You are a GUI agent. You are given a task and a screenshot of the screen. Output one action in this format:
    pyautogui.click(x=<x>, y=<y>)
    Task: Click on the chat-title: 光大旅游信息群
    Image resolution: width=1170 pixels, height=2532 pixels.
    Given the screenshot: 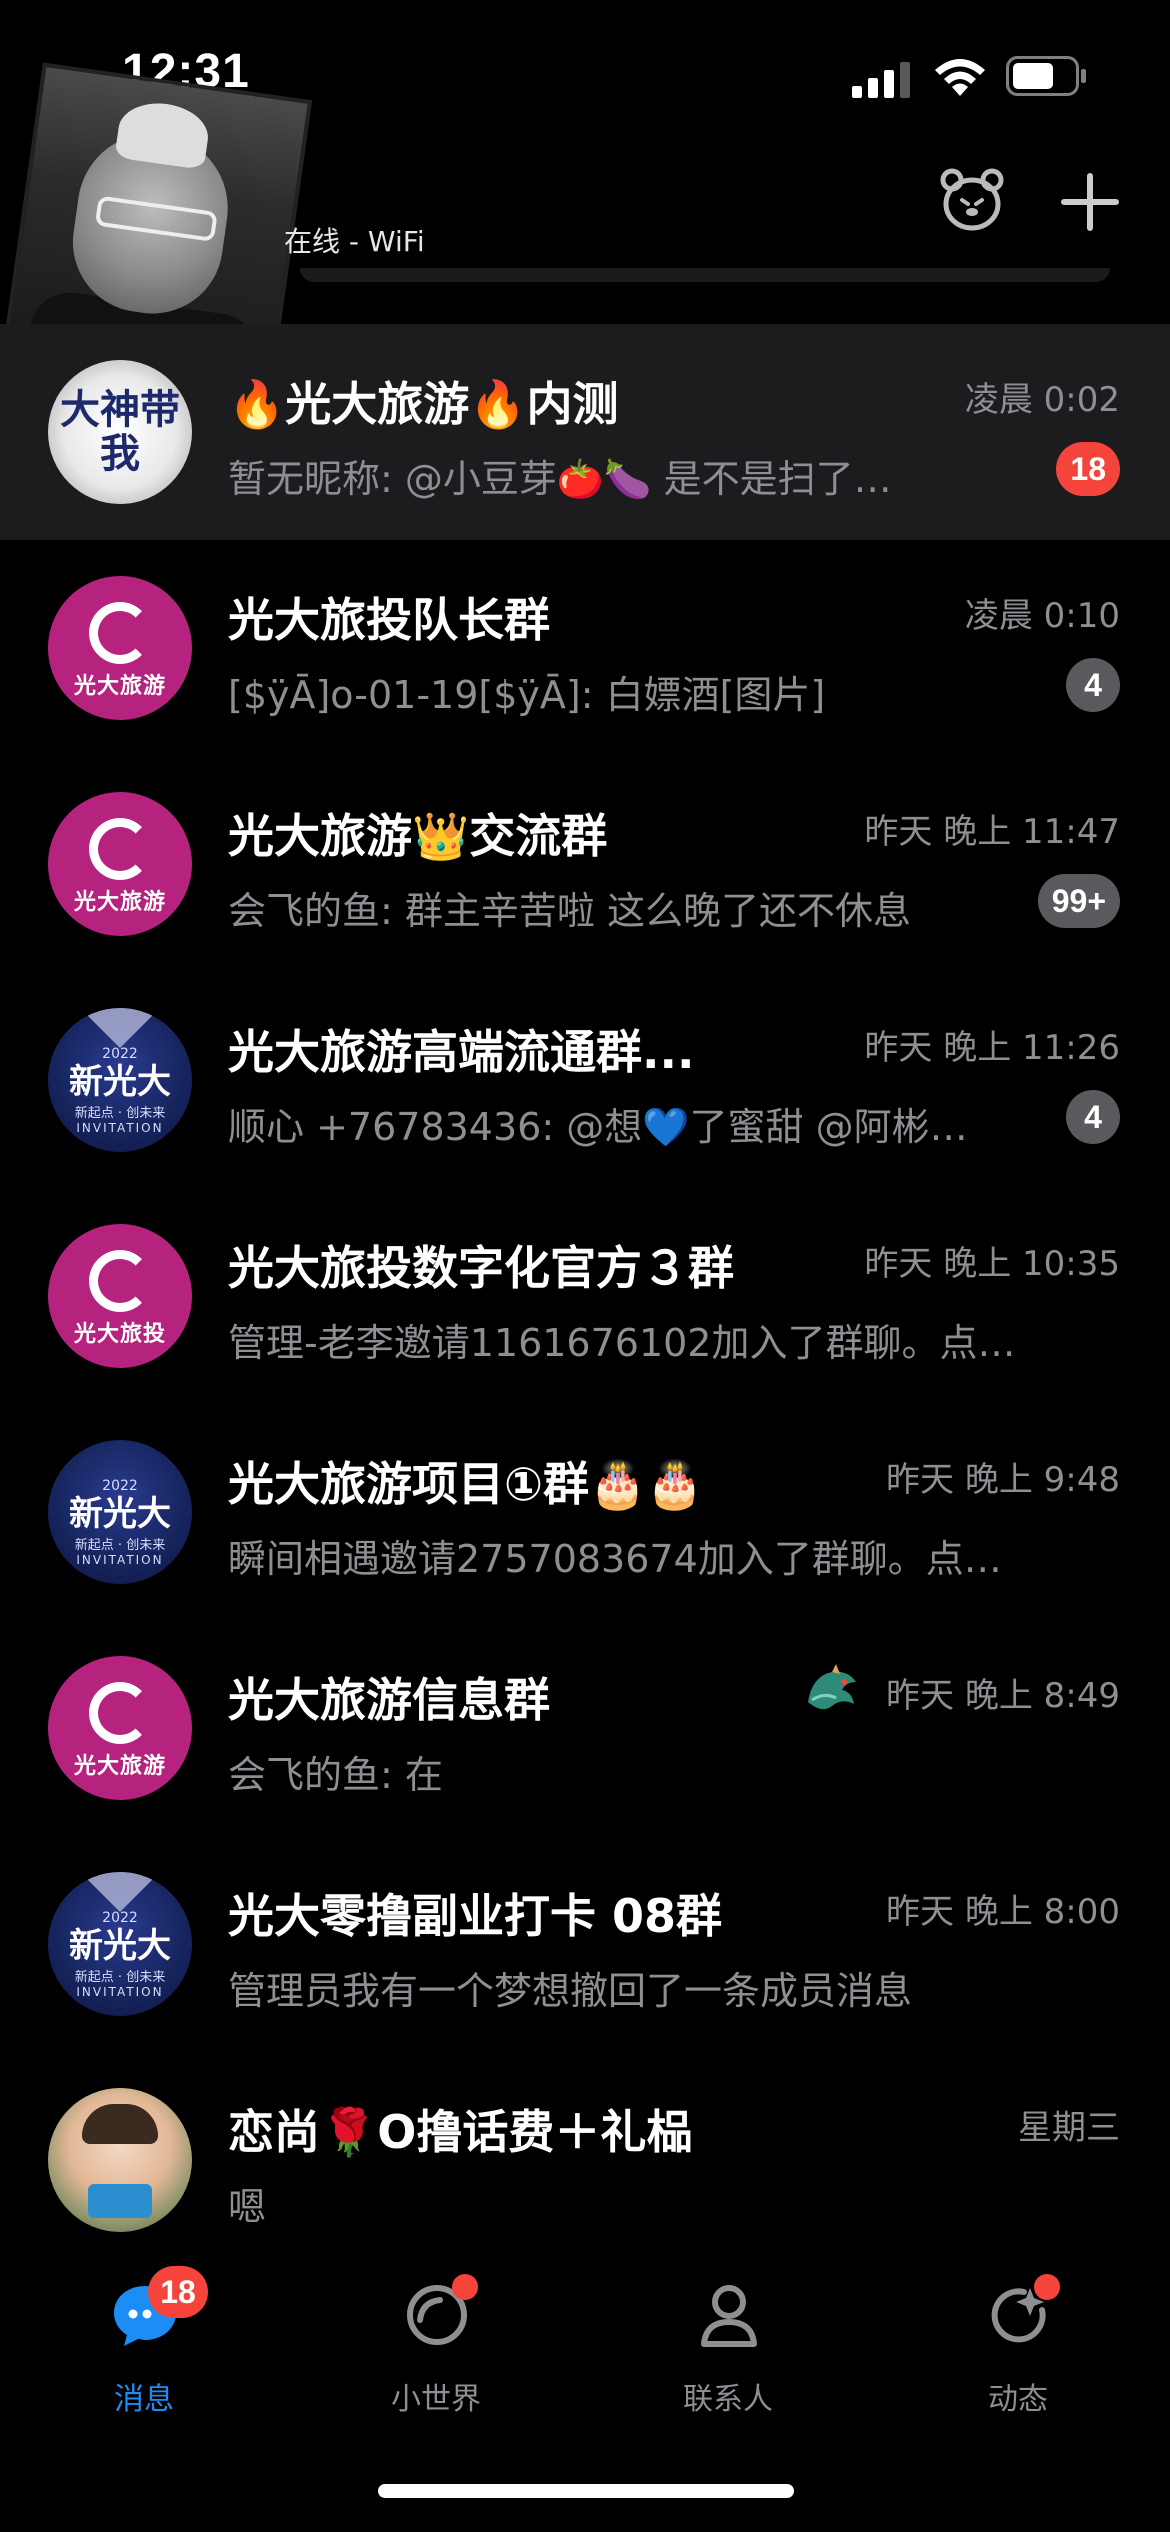 What is the action you would take?
    pyautogui.click(x=389, y=1700)
    